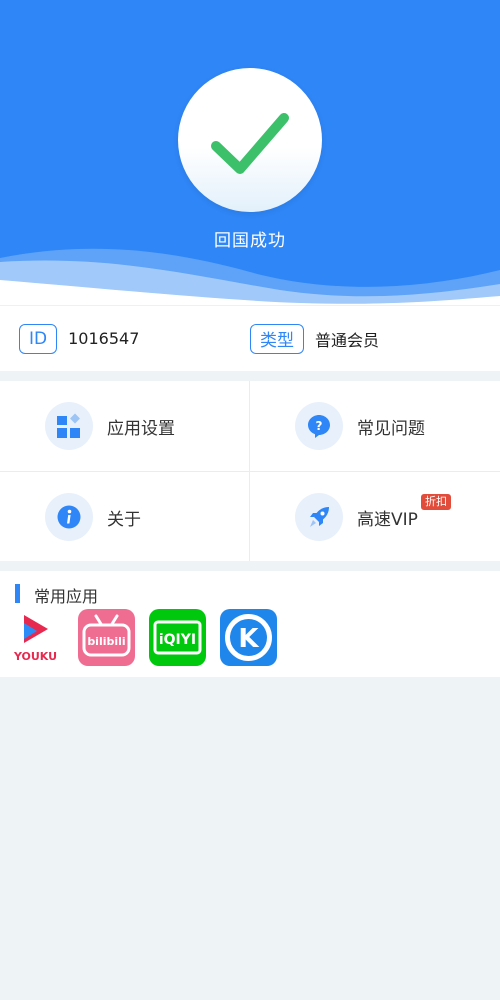  What do you see at coordinates (347, 340) in the screenshot?
I see `type-value: 普通会员` at bounding box center [347, 340].